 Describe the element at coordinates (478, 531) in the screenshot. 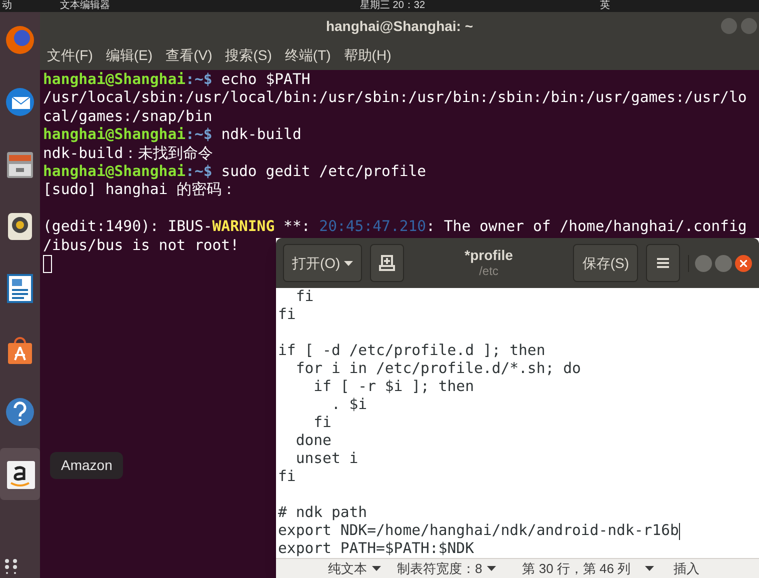

I see `code-line: export NDK=/home/hanghai/ndk/android-ndk-r16b` at that location.